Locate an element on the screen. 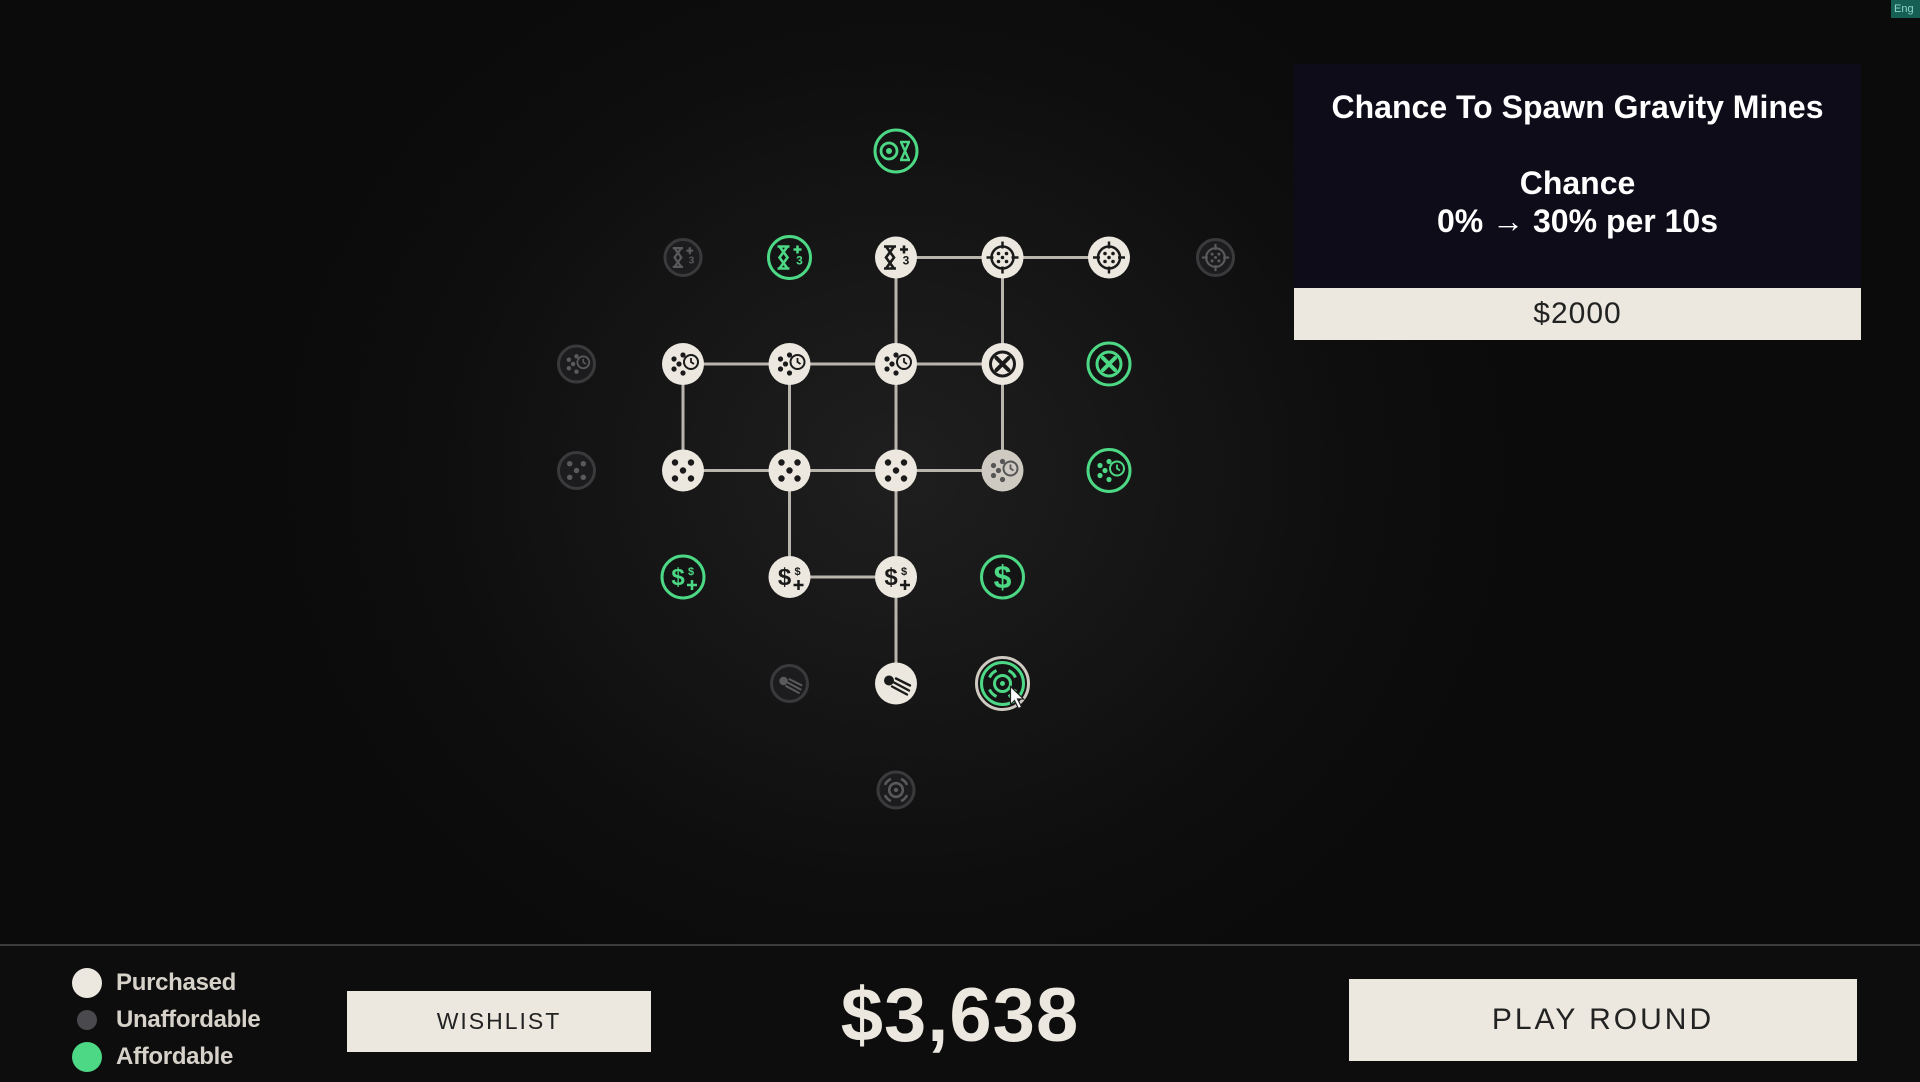 This screenshot has height=1082, width=1920. language-badge: Eng is located at coordinates (1905, 9).